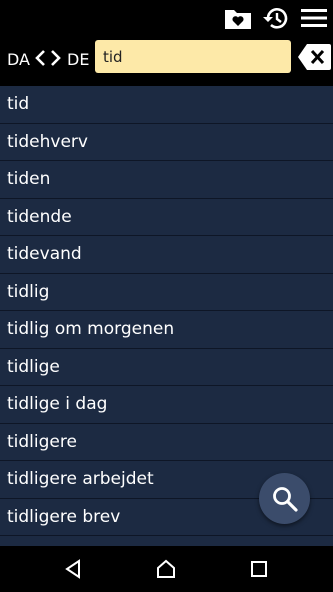 The height and width of the screenshot is (592, 333). I want to click on search-fab-button, so click(284, 498).